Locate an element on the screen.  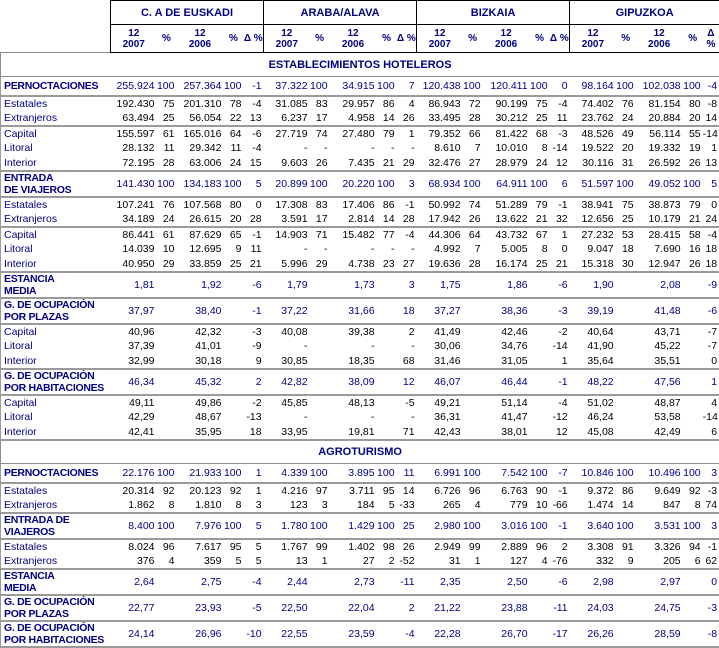
cell: 62 is located at coordinates (711, 561).